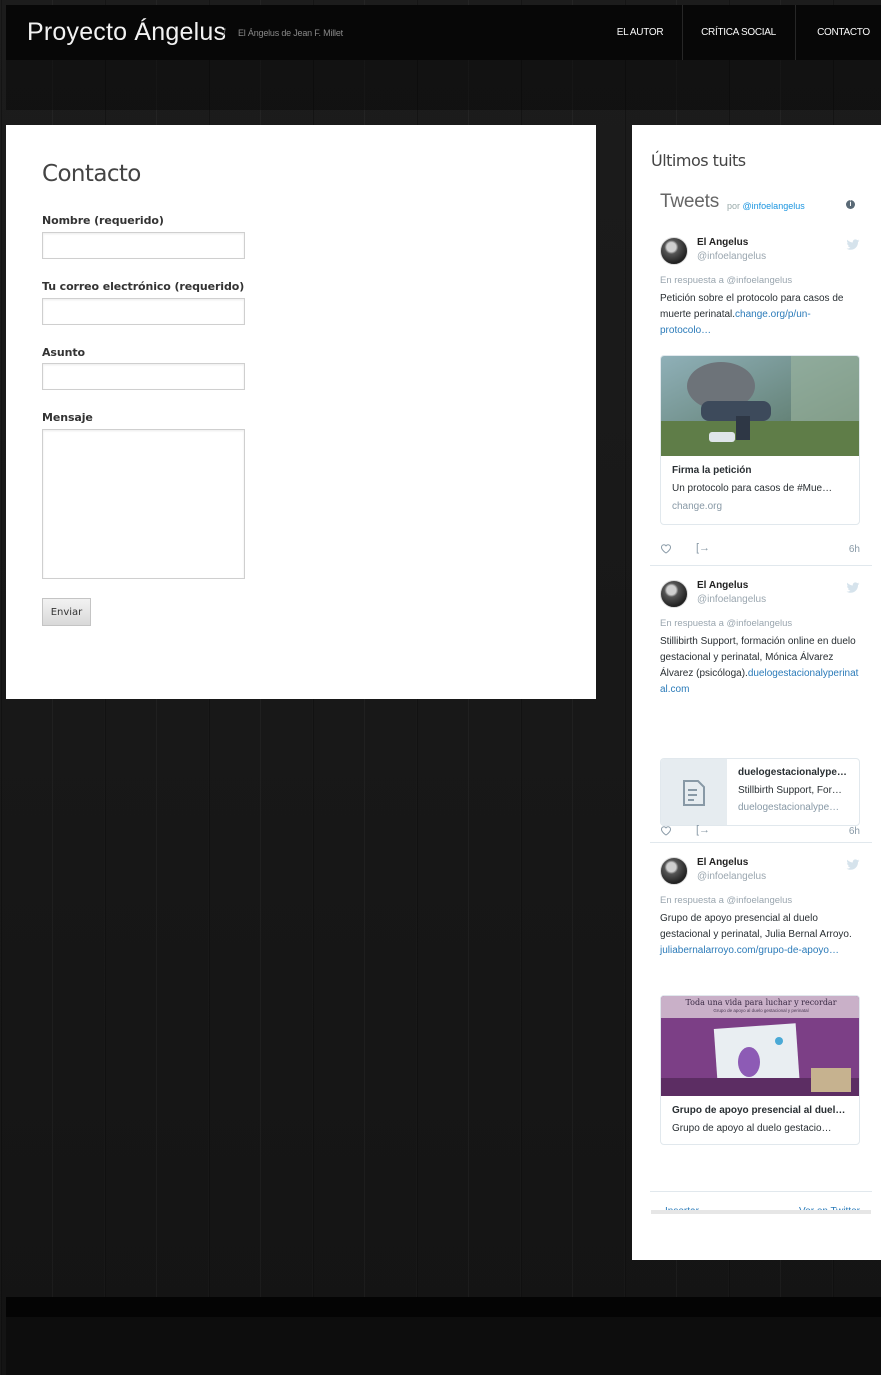 This screenshot has width=881, height=1375. Describe the element at coordinates (443, 1307) in the screenshot. I see `footer-bar` at that location.